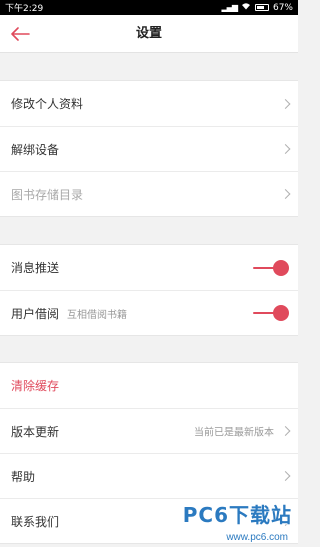 This screenshot has height=547, width=320. Describe the element at coordinates (149, 312) in the screenshot. I see `user-lending-row: 用户借阅 互相借阅书籍` at that location.